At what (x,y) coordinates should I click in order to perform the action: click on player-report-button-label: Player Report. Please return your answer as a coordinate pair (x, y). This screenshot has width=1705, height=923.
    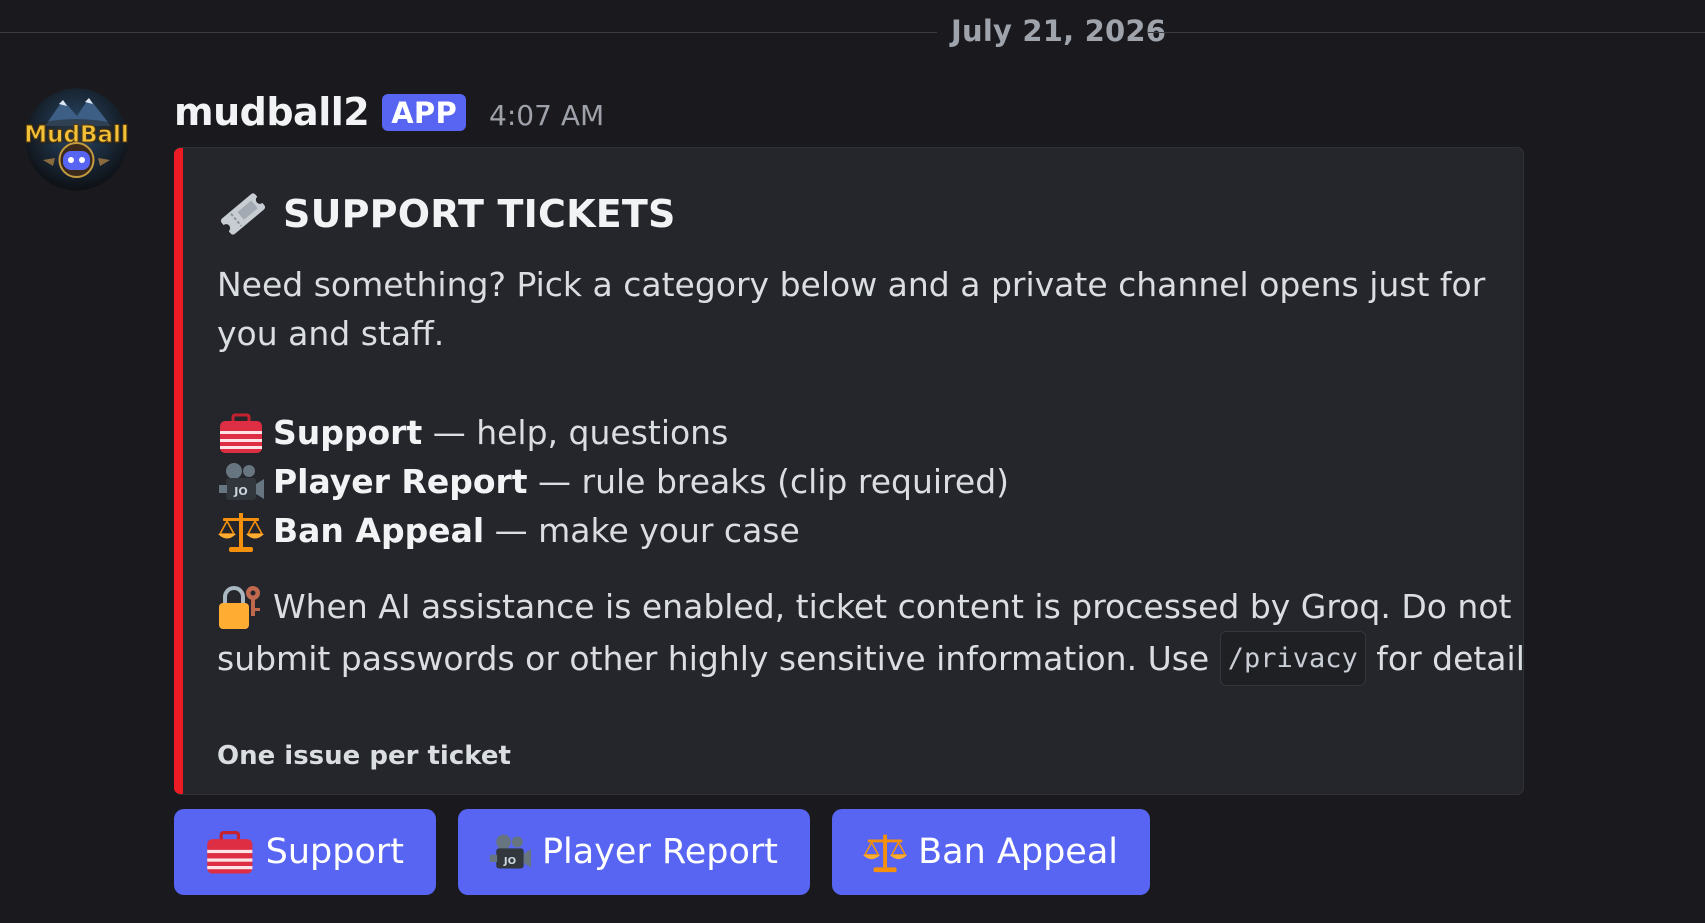
    Looking at the image, I should click on (659, 852).